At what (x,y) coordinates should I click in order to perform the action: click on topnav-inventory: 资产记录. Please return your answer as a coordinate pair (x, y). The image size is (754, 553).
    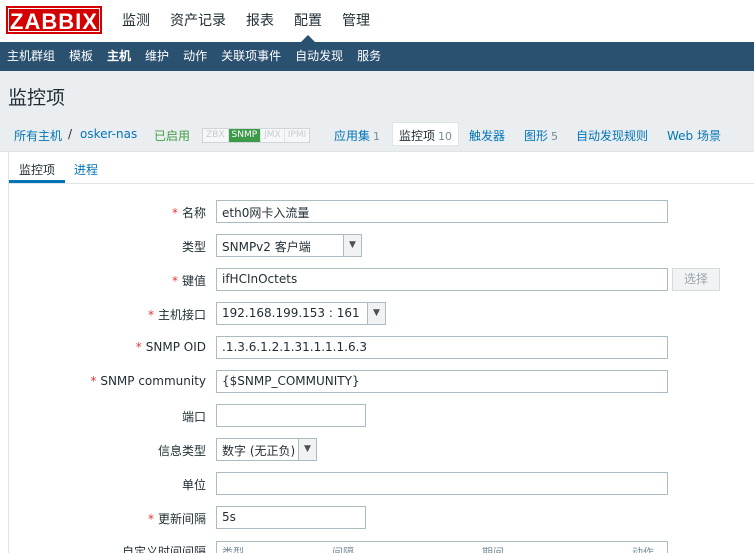
    Looking at the image, I should click on (198, 21).